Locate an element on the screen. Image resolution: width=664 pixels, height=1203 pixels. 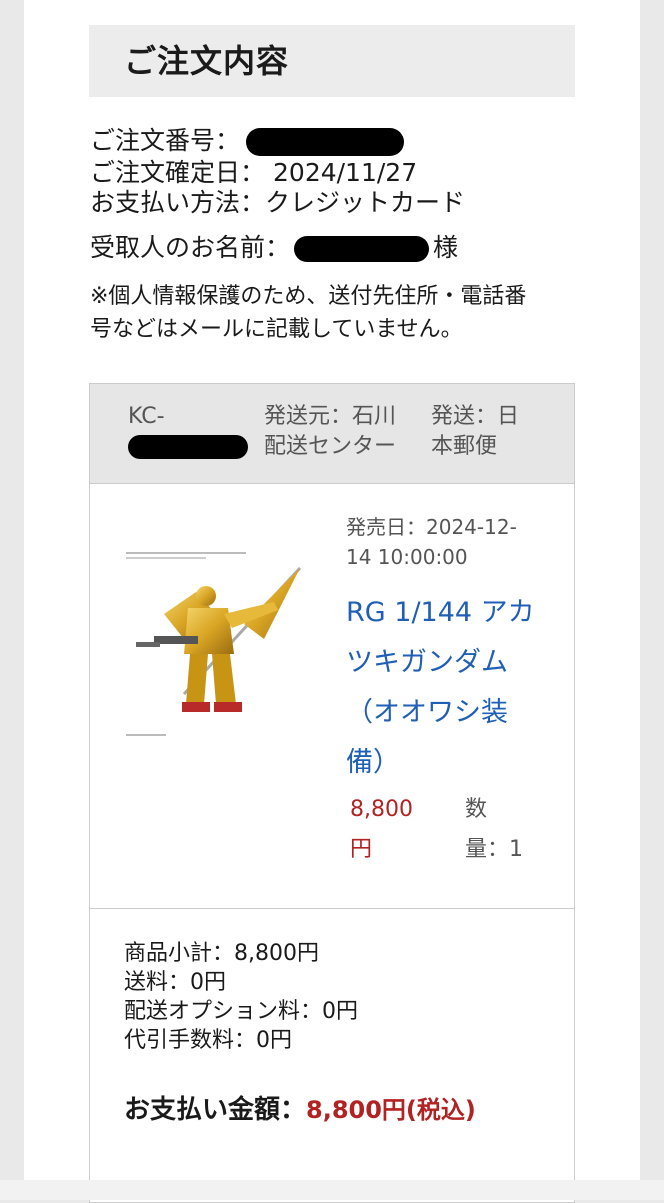
shipment-id-prefix: KC- is located at coordinates (146, 416).